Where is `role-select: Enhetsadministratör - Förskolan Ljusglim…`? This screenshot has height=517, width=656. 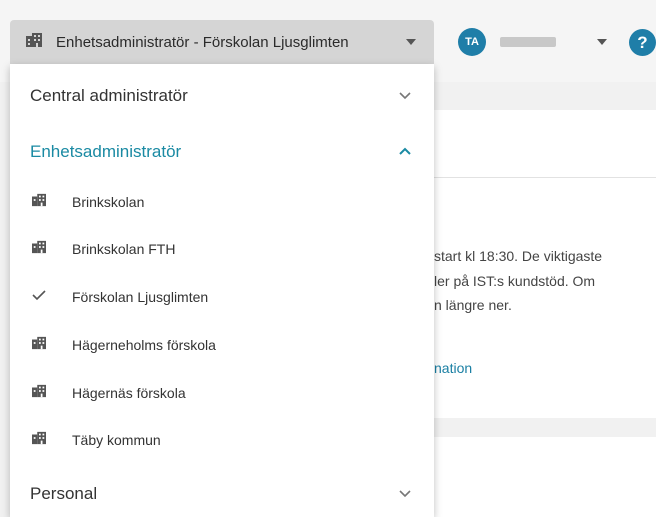
role-select: Enhetsadministratör - Förskolan Ljusglim… is located at coordinates (222, 42).